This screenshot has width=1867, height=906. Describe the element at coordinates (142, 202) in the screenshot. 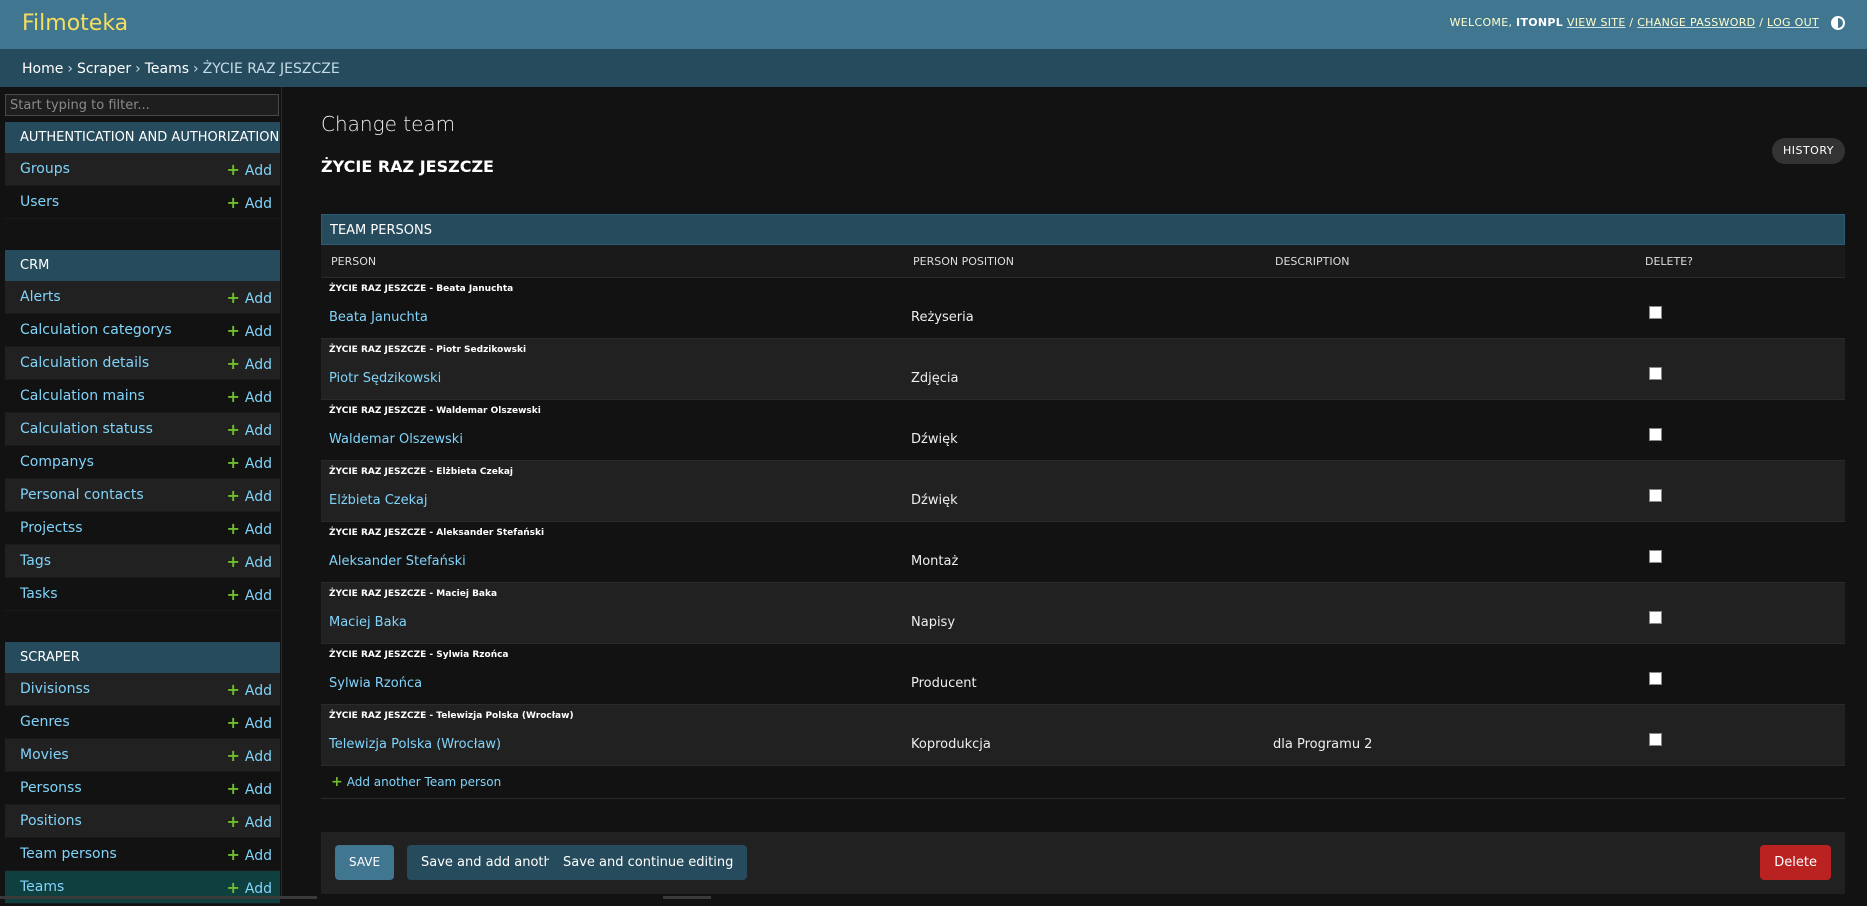

I see `sidebar-item: Users + Add` at that location.